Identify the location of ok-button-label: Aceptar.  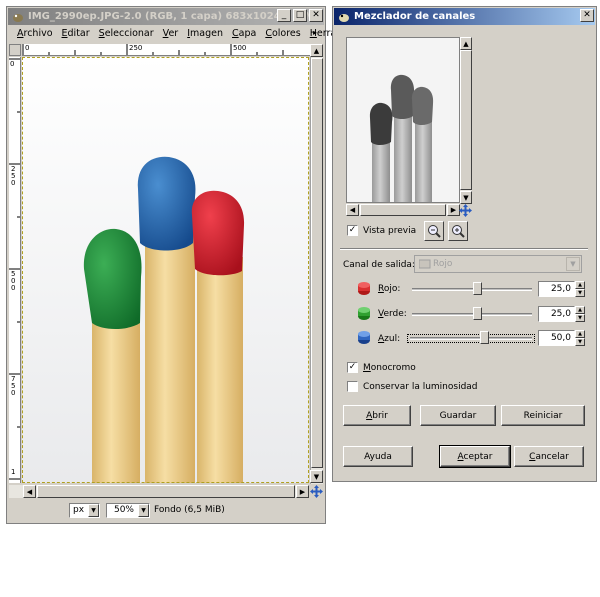
(475, 456).